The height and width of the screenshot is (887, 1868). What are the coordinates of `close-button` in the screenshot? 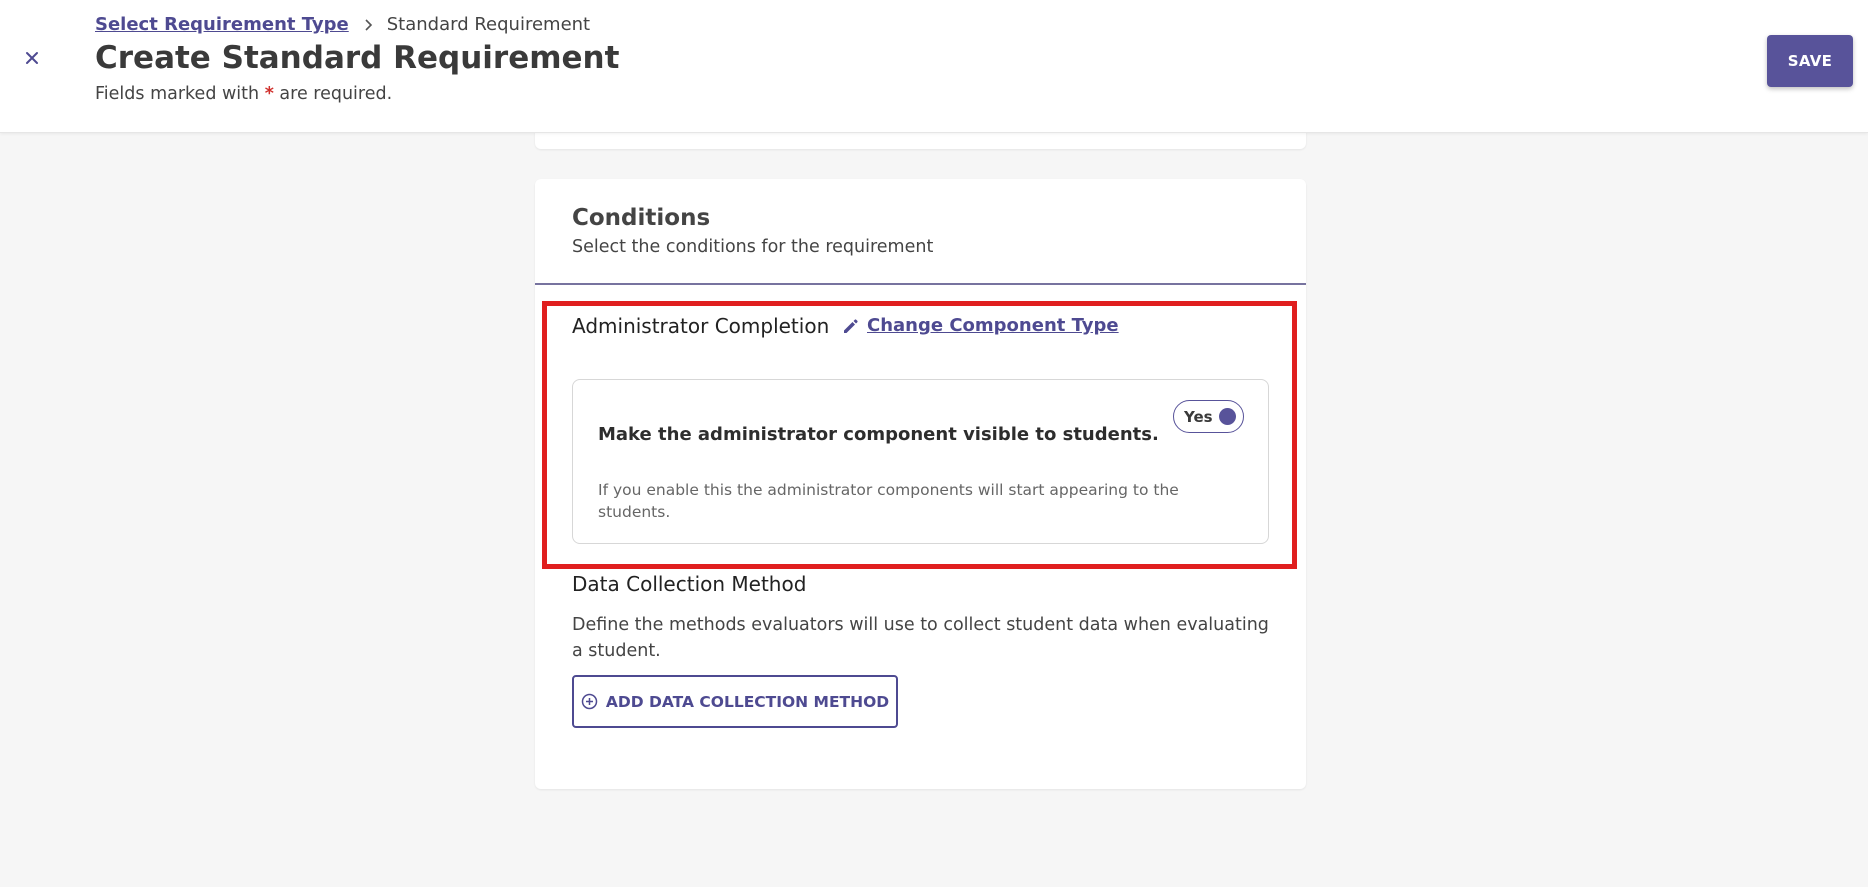 It's located at (32, 58).